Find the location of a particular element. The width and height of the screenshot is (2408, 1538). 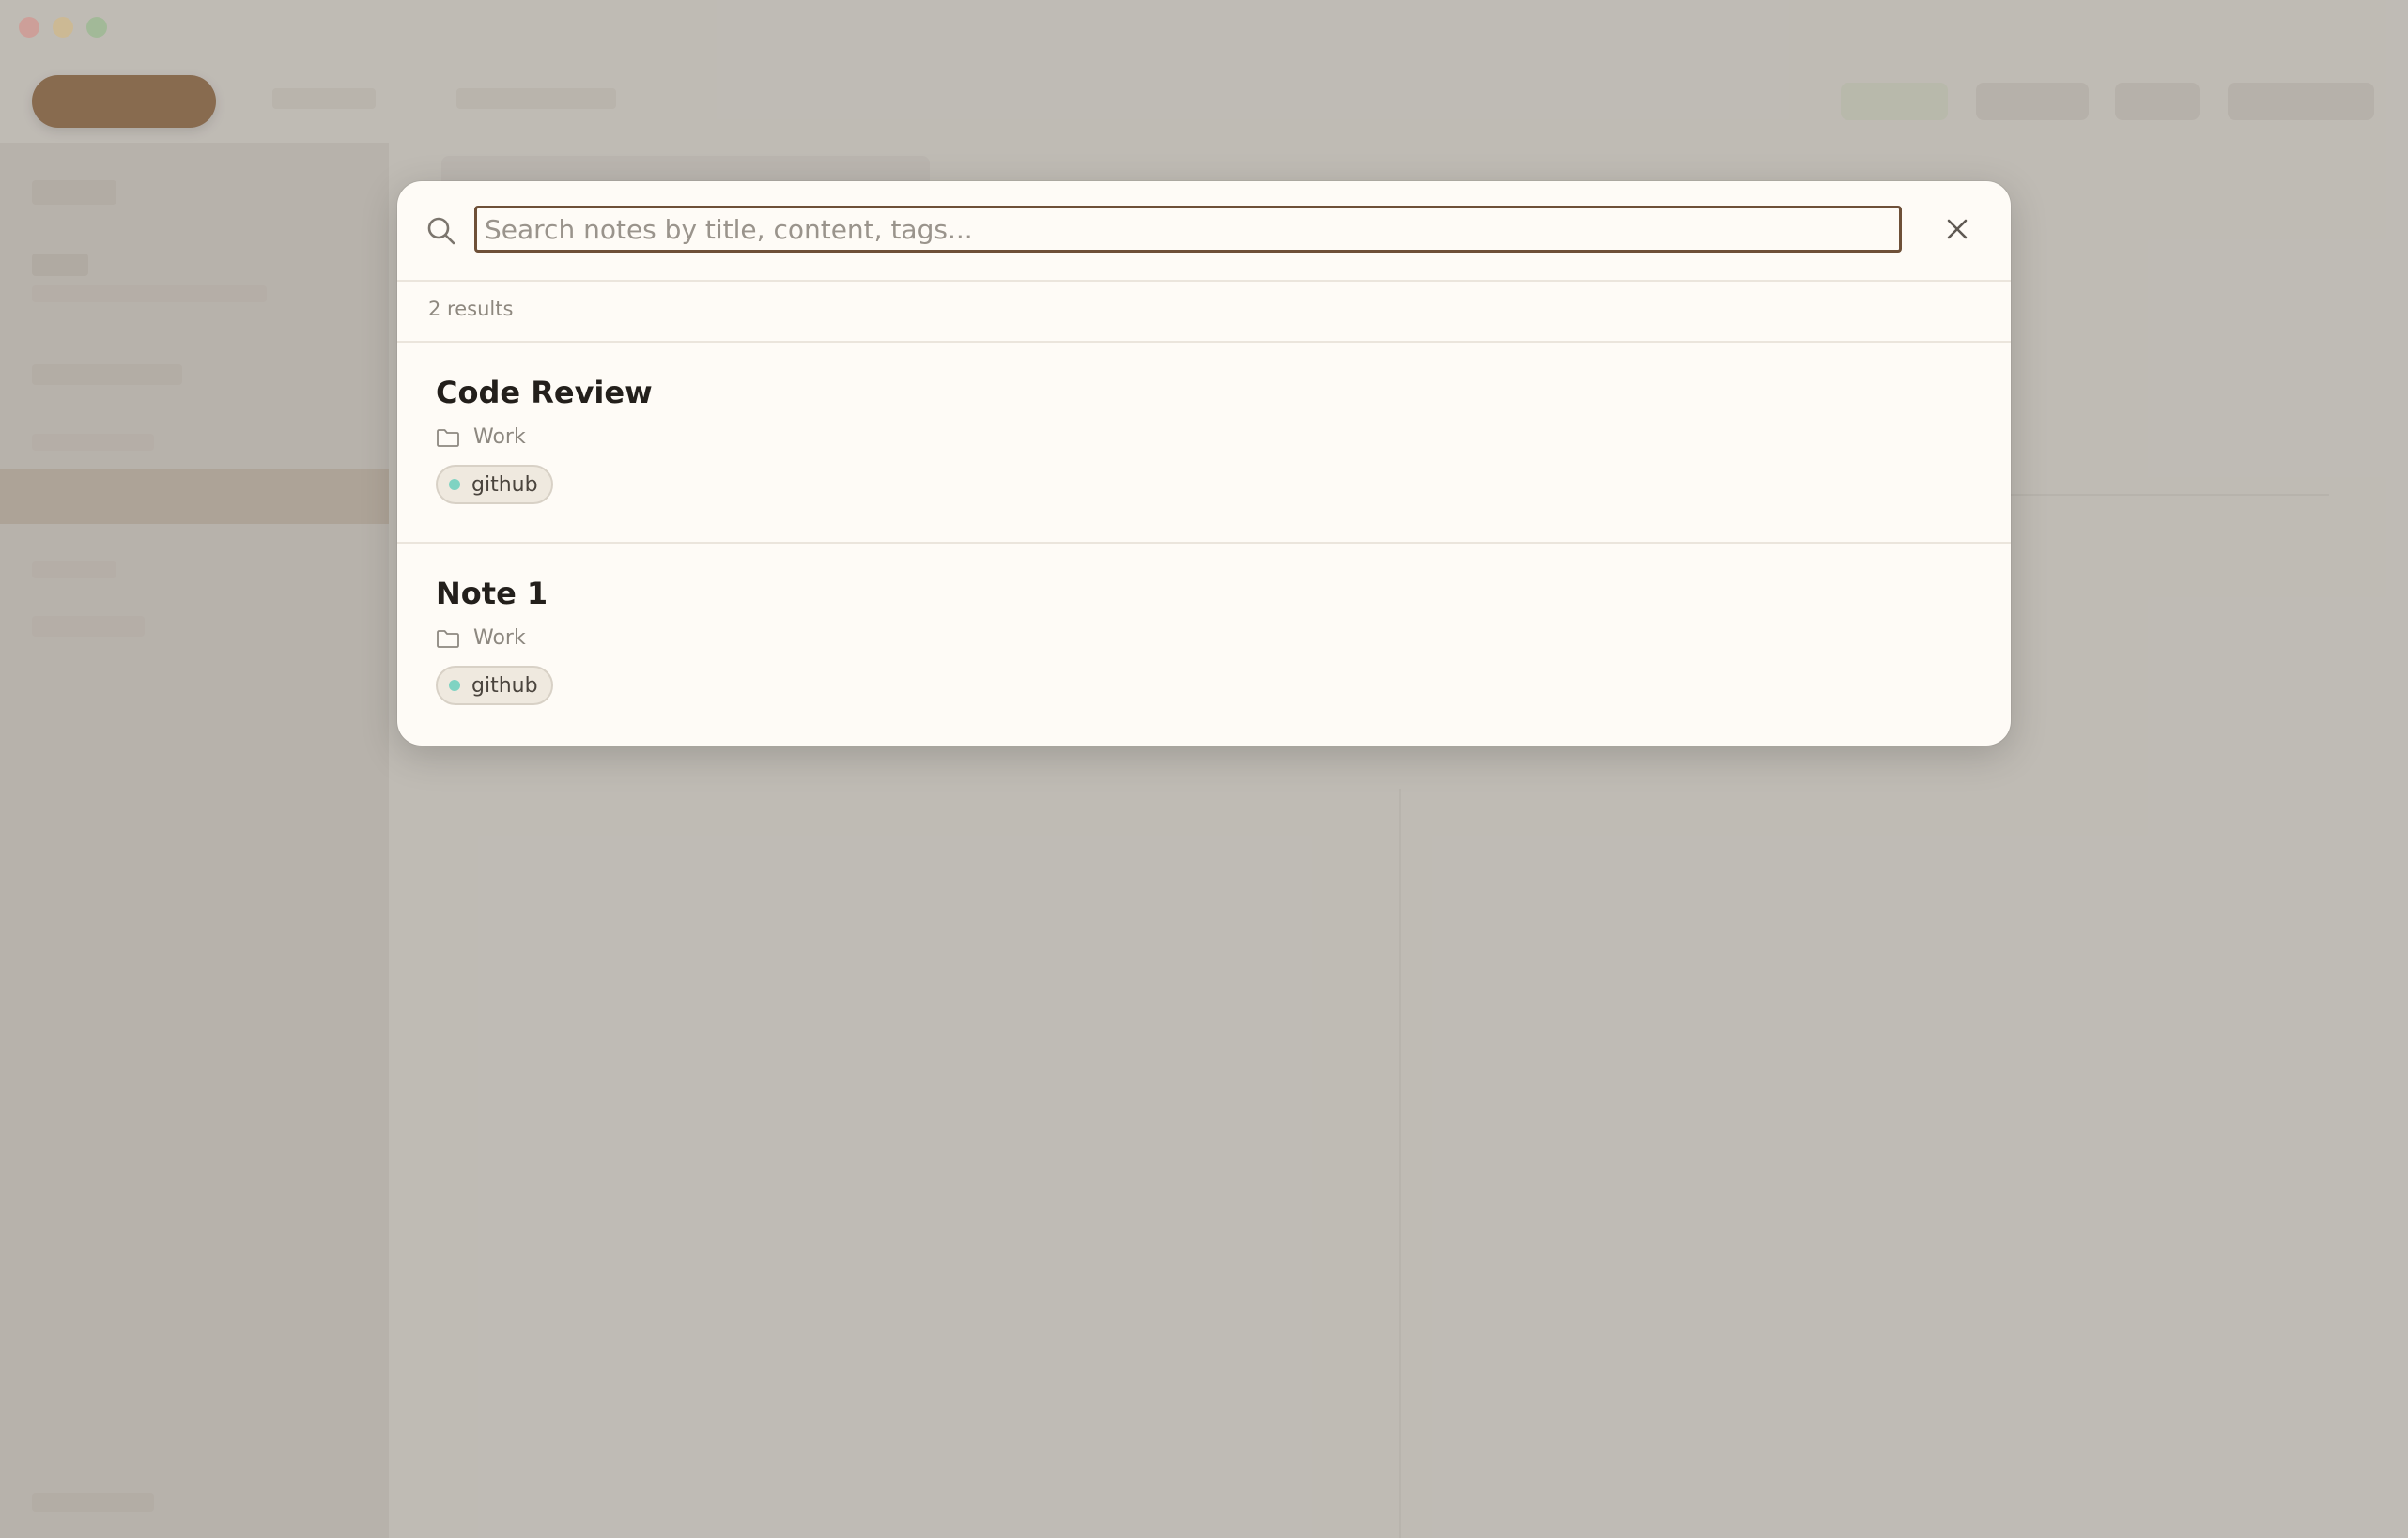

result-title: Note 1 is located at coordinates (492, 593).